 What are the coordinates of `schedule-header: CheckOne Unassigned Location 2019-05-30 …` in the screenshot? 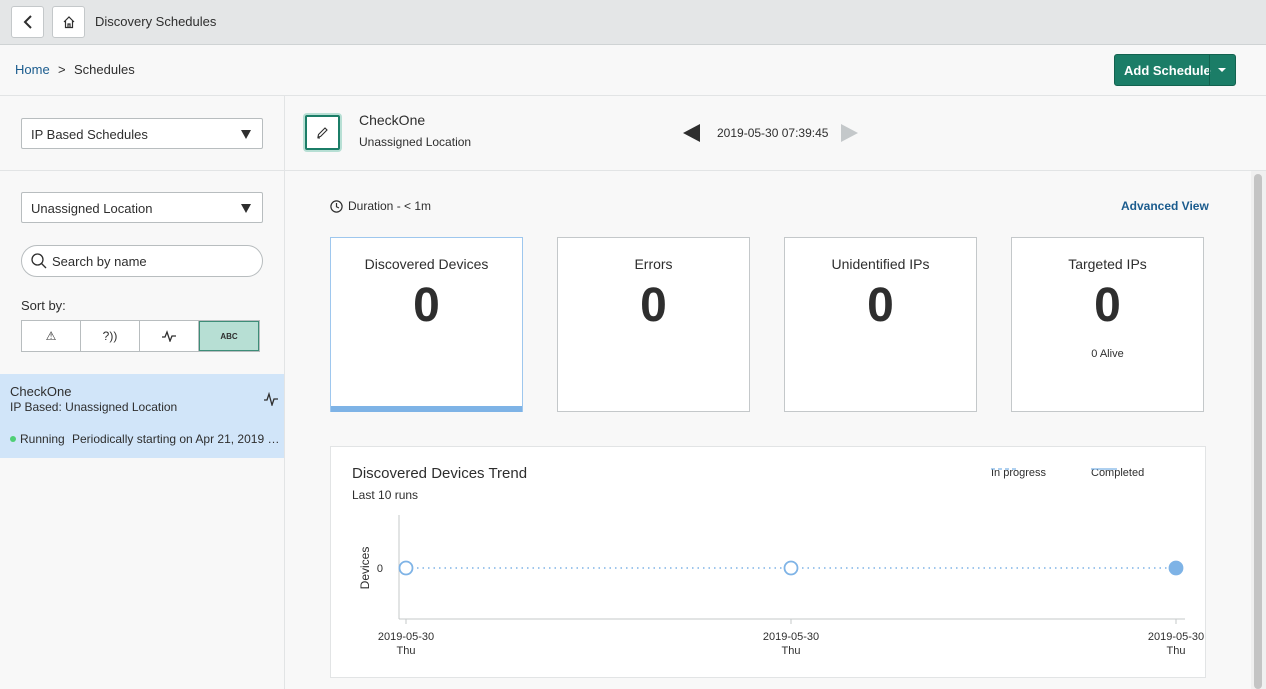 It's located at (775, 133).